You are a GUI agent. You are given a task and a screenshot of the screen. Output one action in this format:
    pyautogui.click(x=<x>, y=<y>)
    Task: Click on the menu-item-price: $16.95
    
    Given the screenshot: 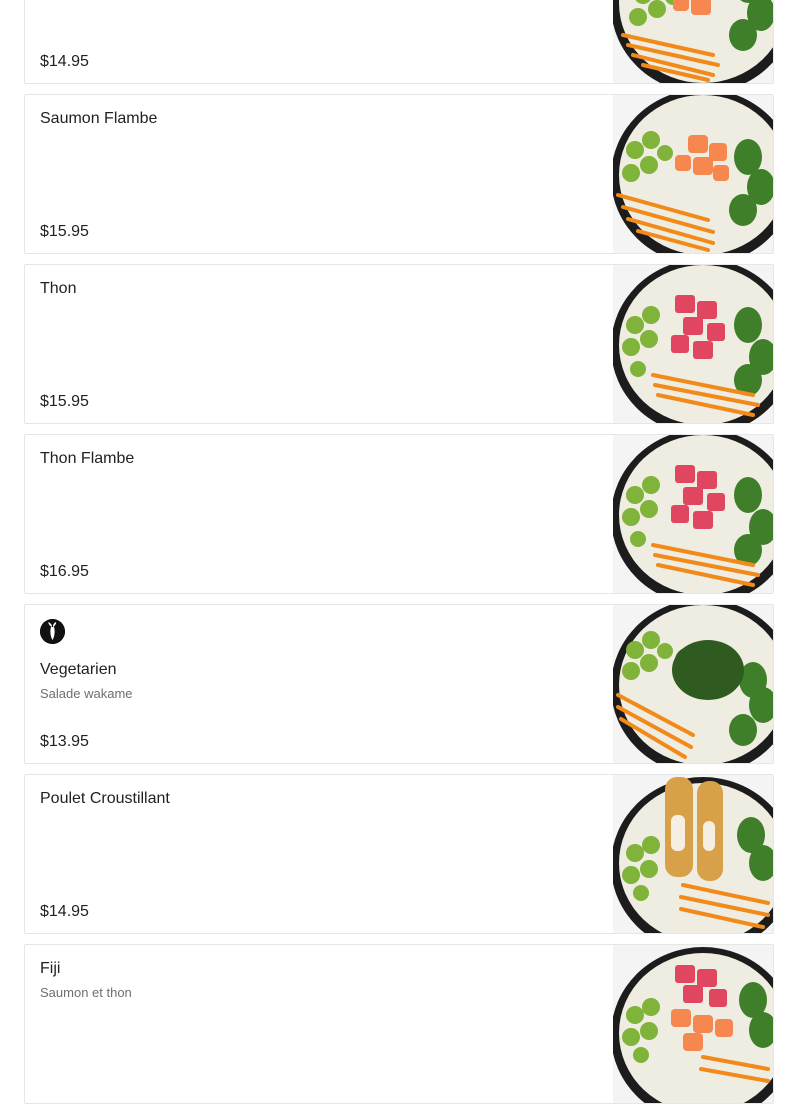 What is the action you would take?
    pyautogui.click(x=64, y=571)
    